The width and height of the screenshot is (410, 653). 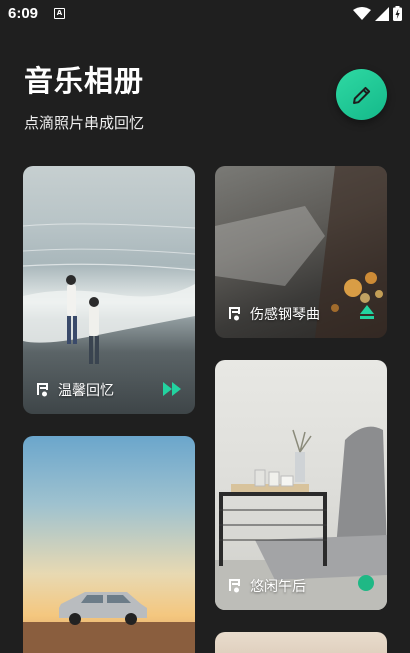 What do you see at coordinates (205, 14) in the screenshot?
I see `status-bar: 6:09 A` at bounding box center [205, 14].